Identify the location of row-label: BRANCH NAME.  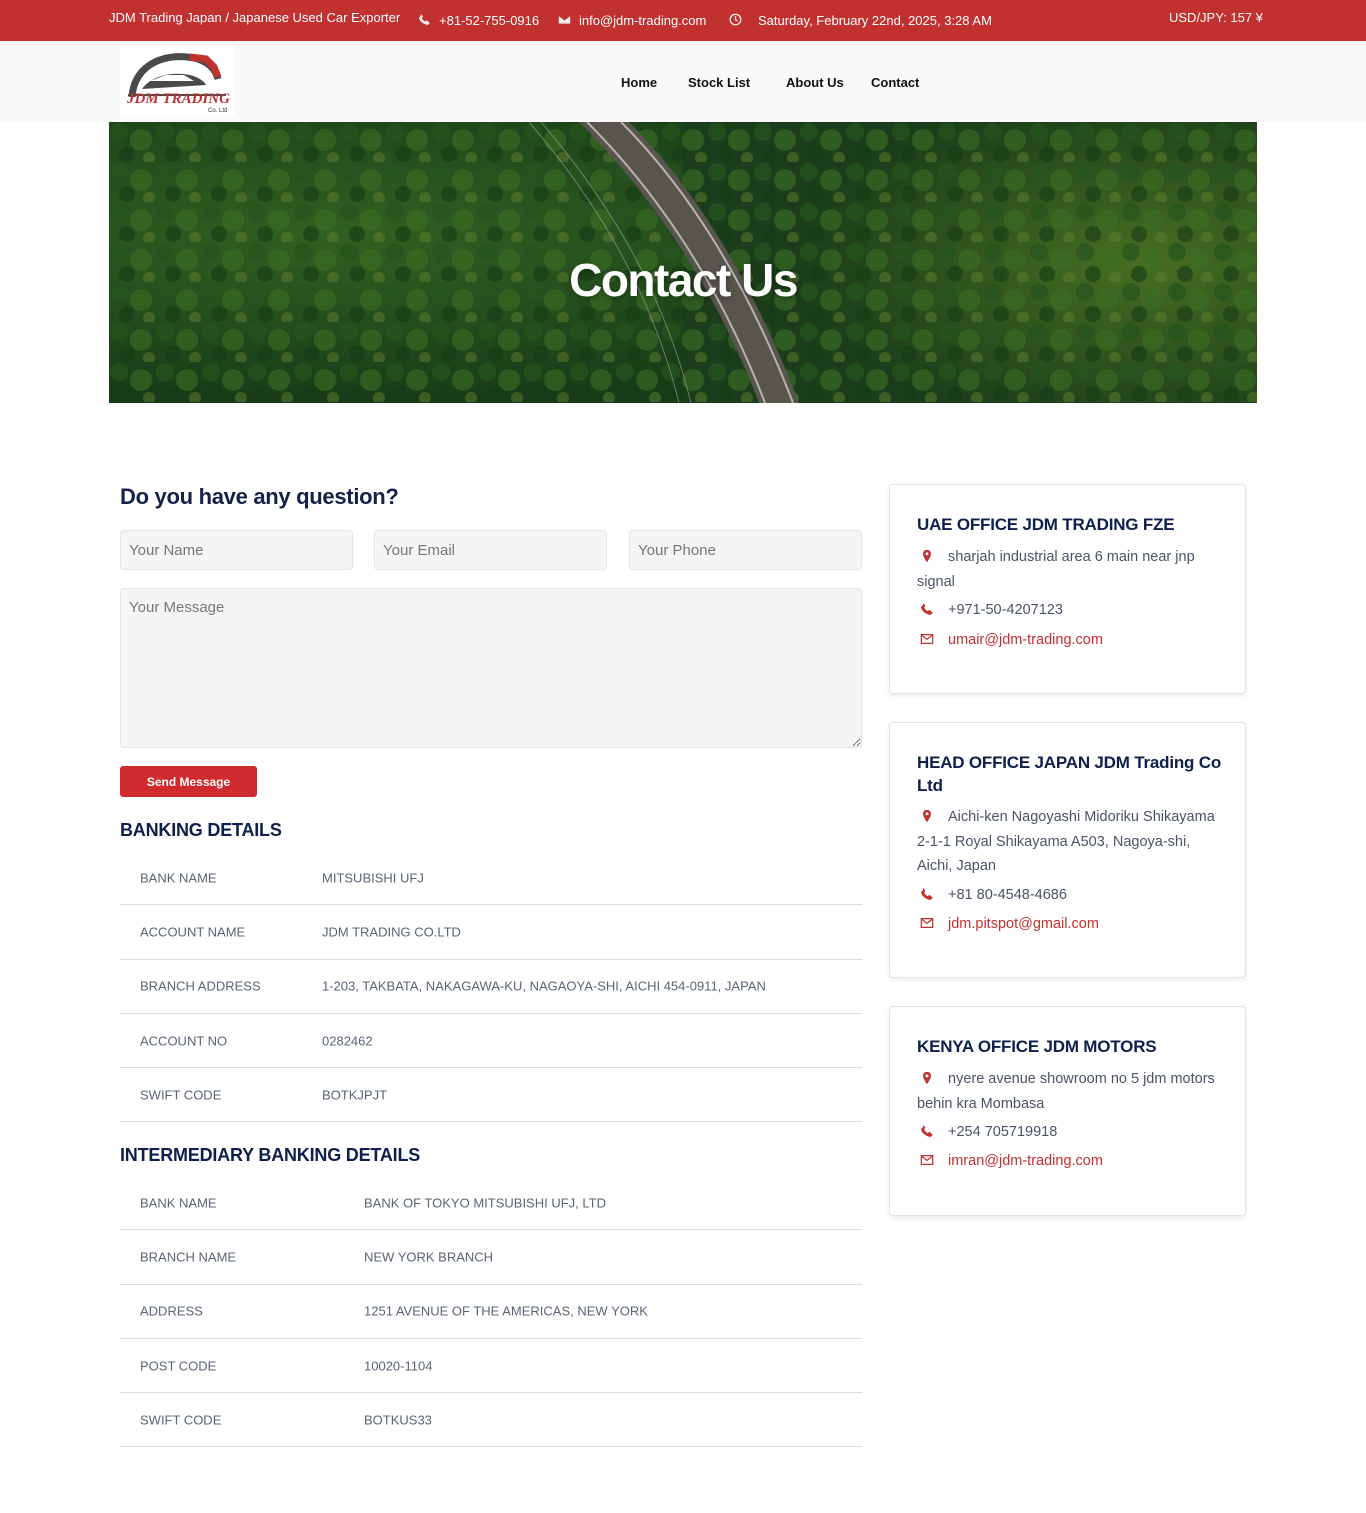
(188, 1257).